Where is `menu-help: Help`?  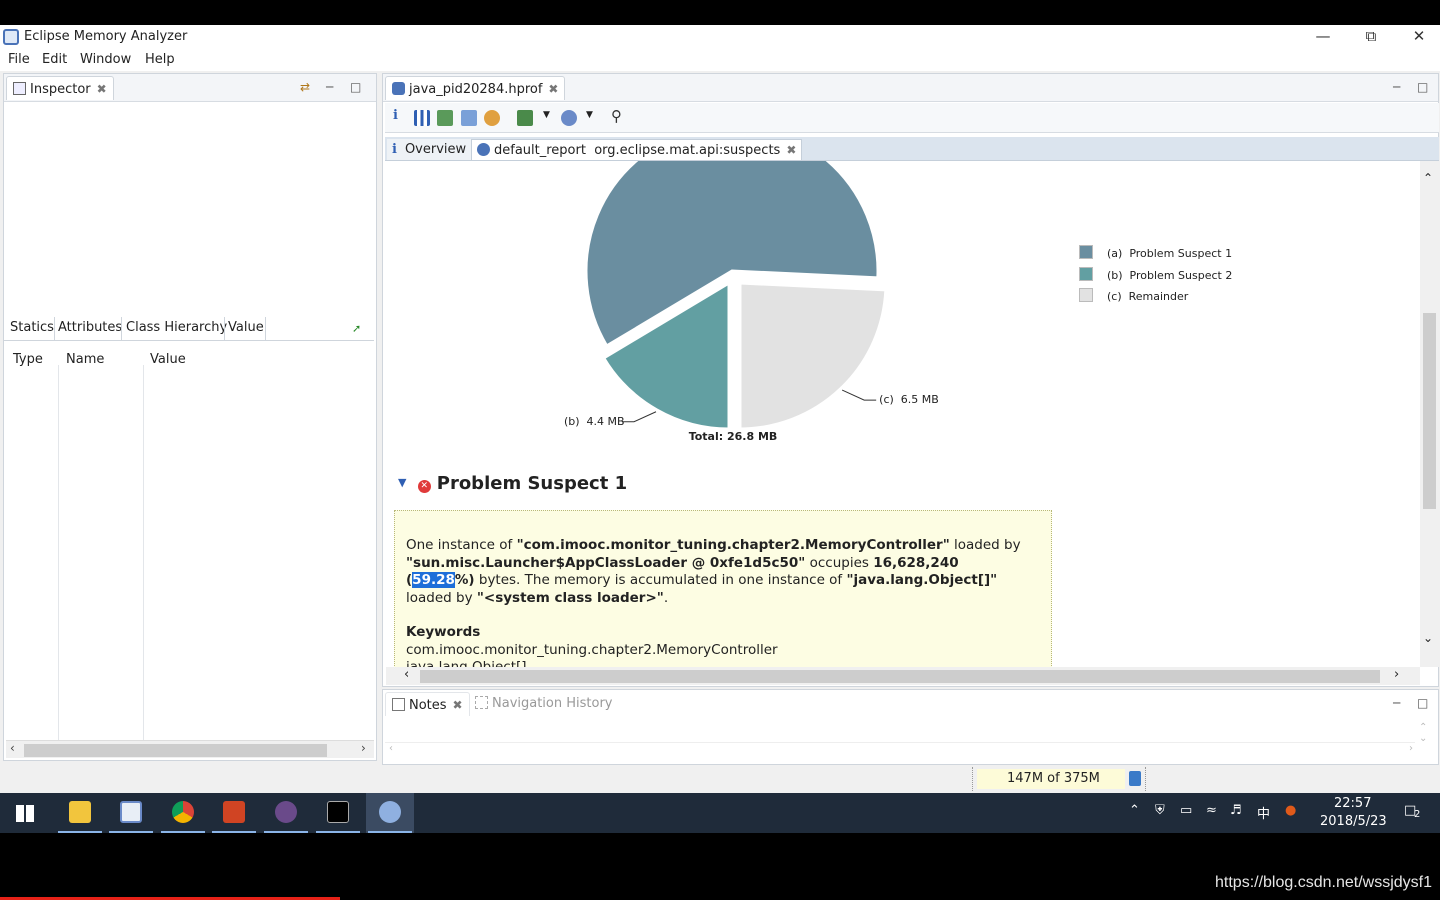 menu-help: Help is located at coordinates (160, 59).